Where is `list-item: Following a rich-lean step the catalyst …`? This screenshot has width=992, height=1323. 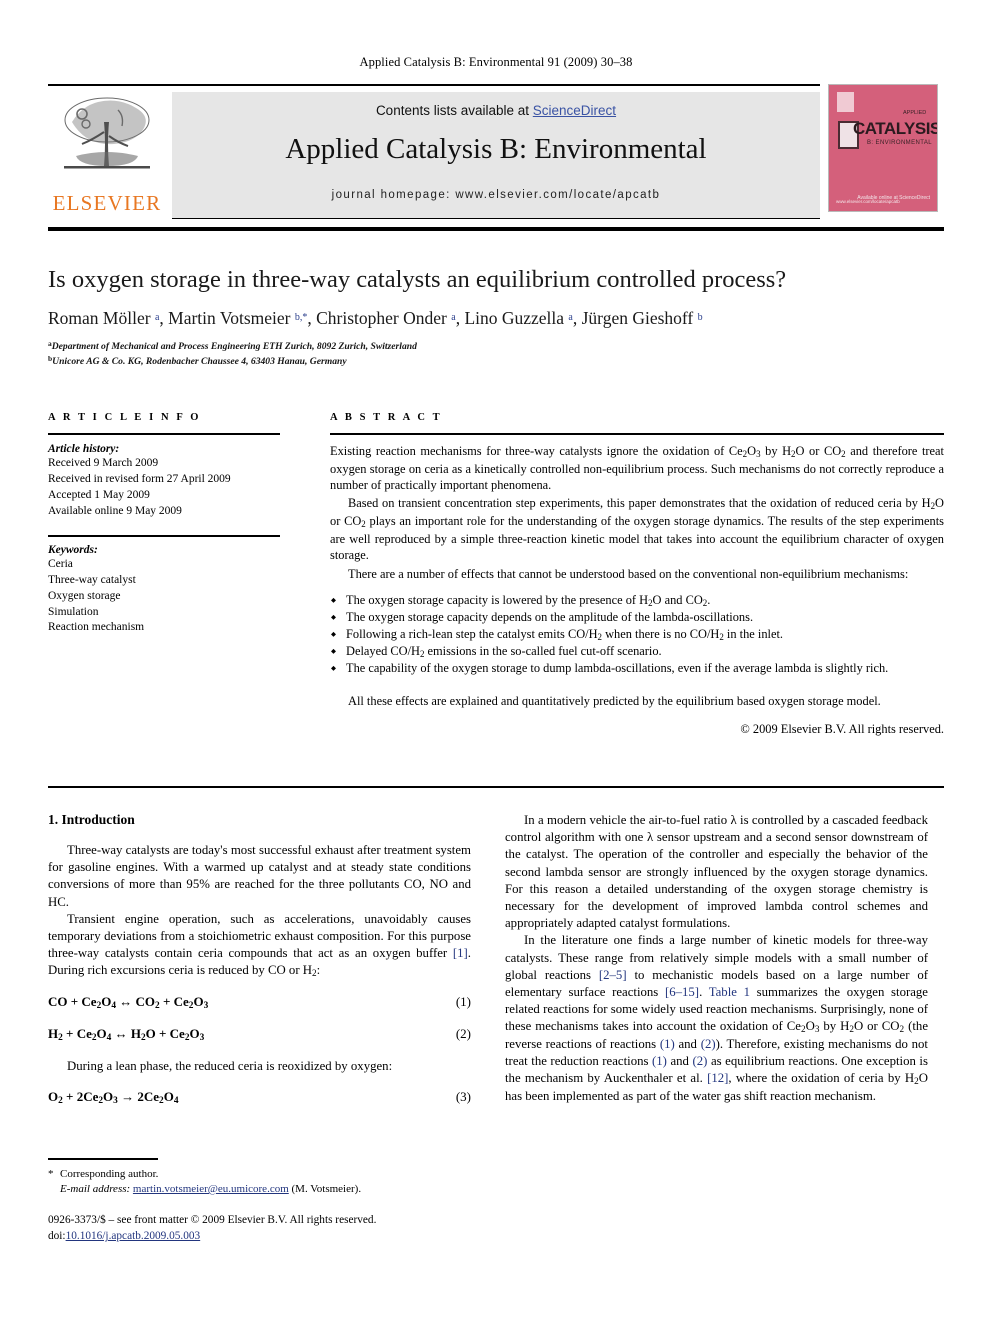
list-item: Following a rich-lean step the catalyst … is located at coordinates (637, 634).